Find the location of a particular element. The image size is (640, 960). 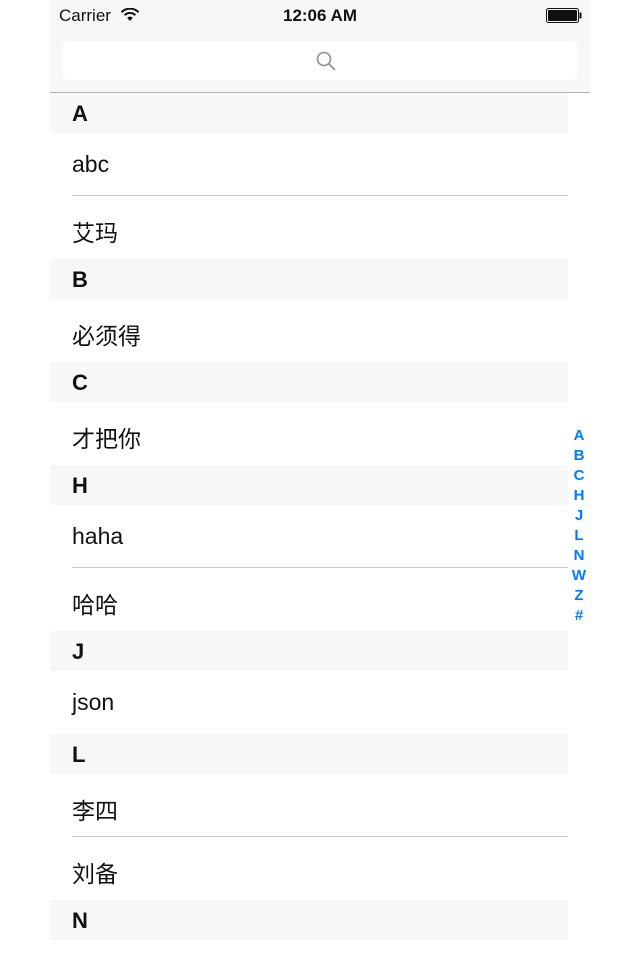

section-header-label: C is located at coordinates (80, 382).